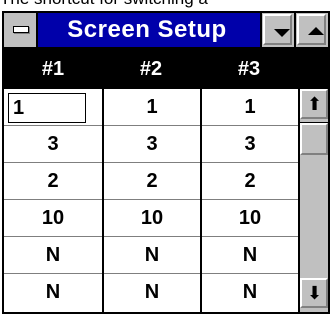  What do you see at coordinates (282, 33) in the screenshot?
I see `minimize-icon` at bounding box center [282, 33].